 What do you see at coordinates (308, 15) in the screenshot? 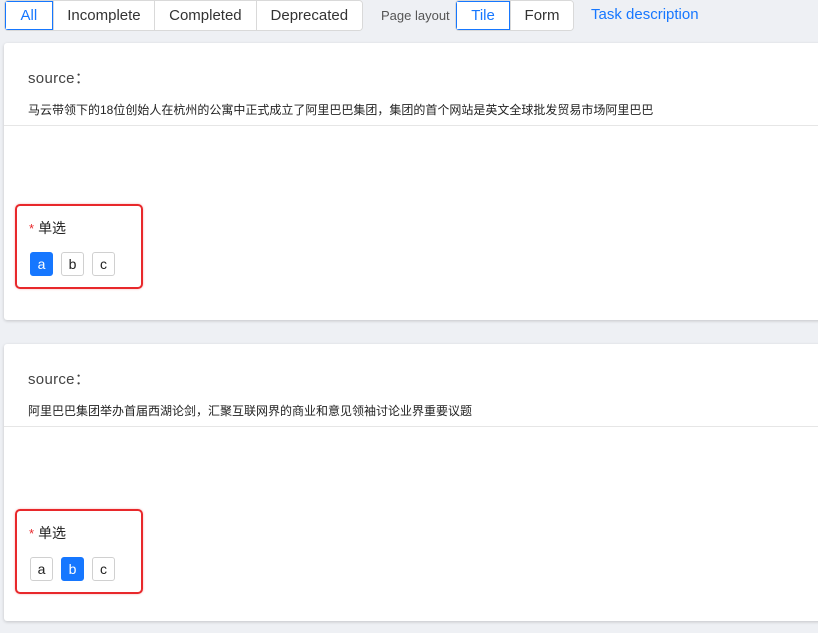
I see `filter-deprecated-button: Deprecated` at bounding box center [308, 15].